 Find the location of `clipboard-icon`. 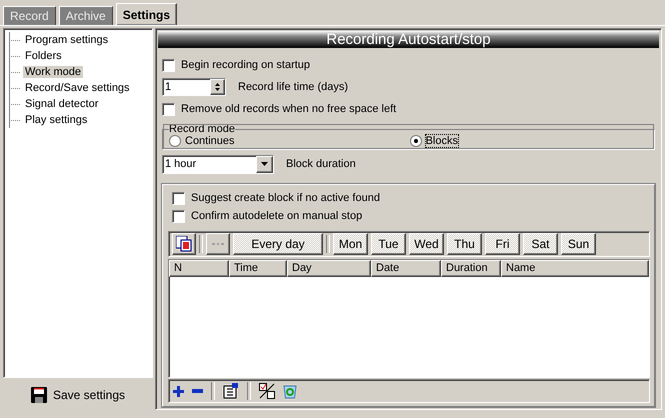

clipboard-icon is located at coordinates (231, 391).